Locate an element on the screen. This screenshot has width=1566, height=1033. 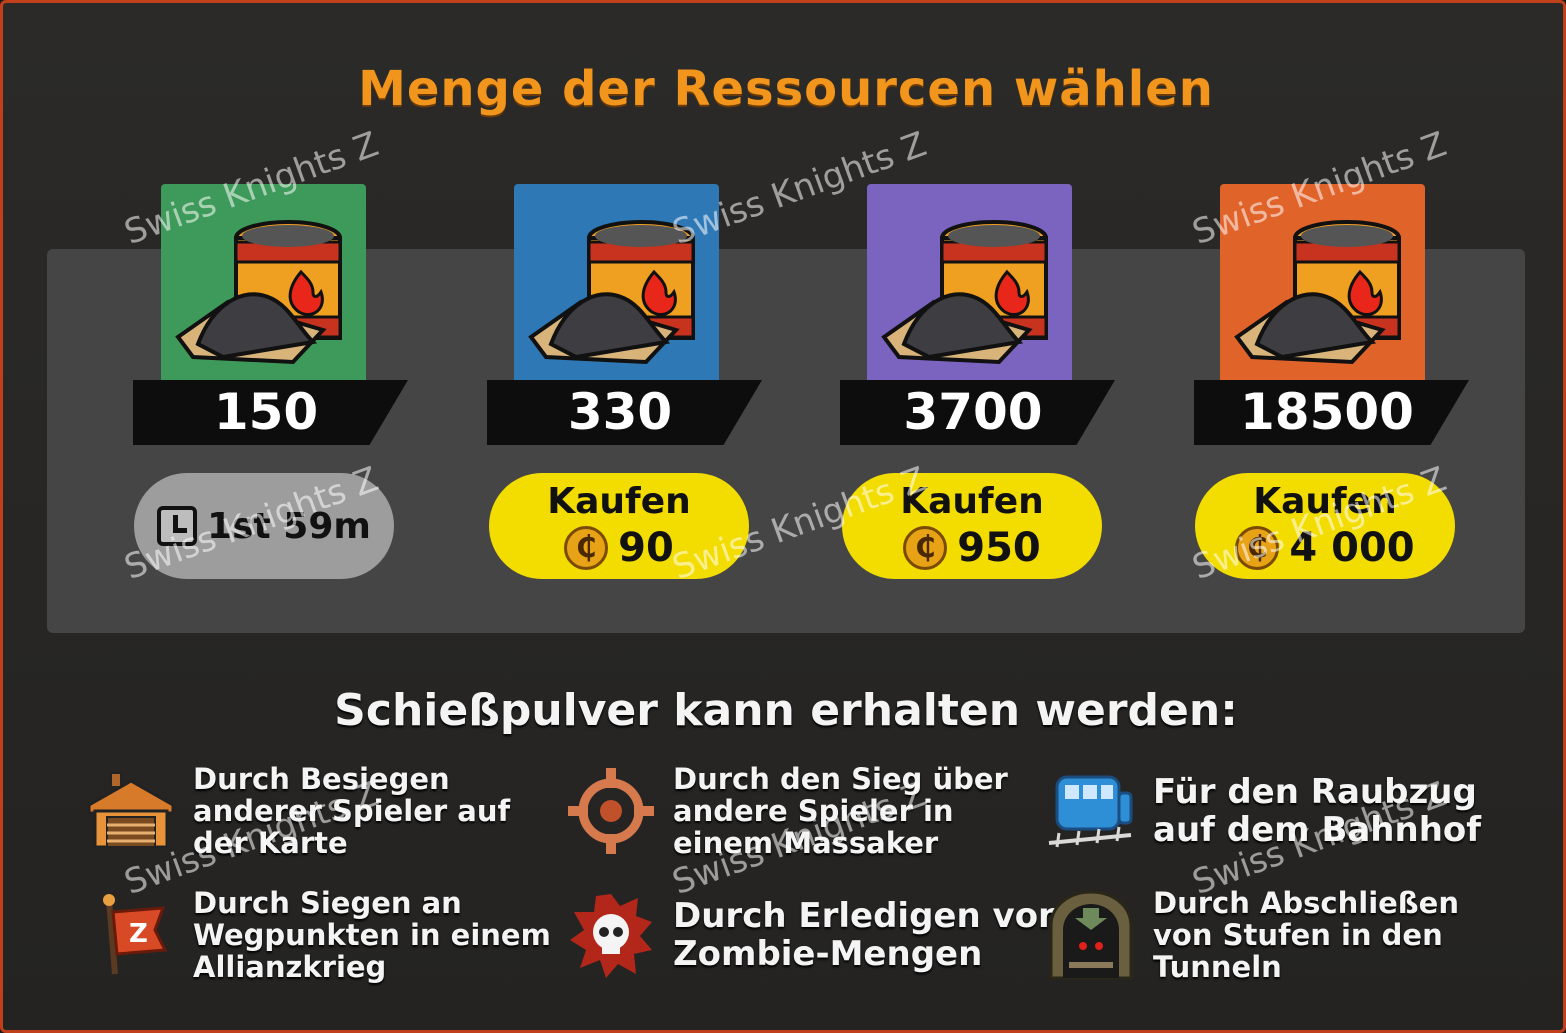
buy-price: ₵ 90 is located at coordinates (619, 548).